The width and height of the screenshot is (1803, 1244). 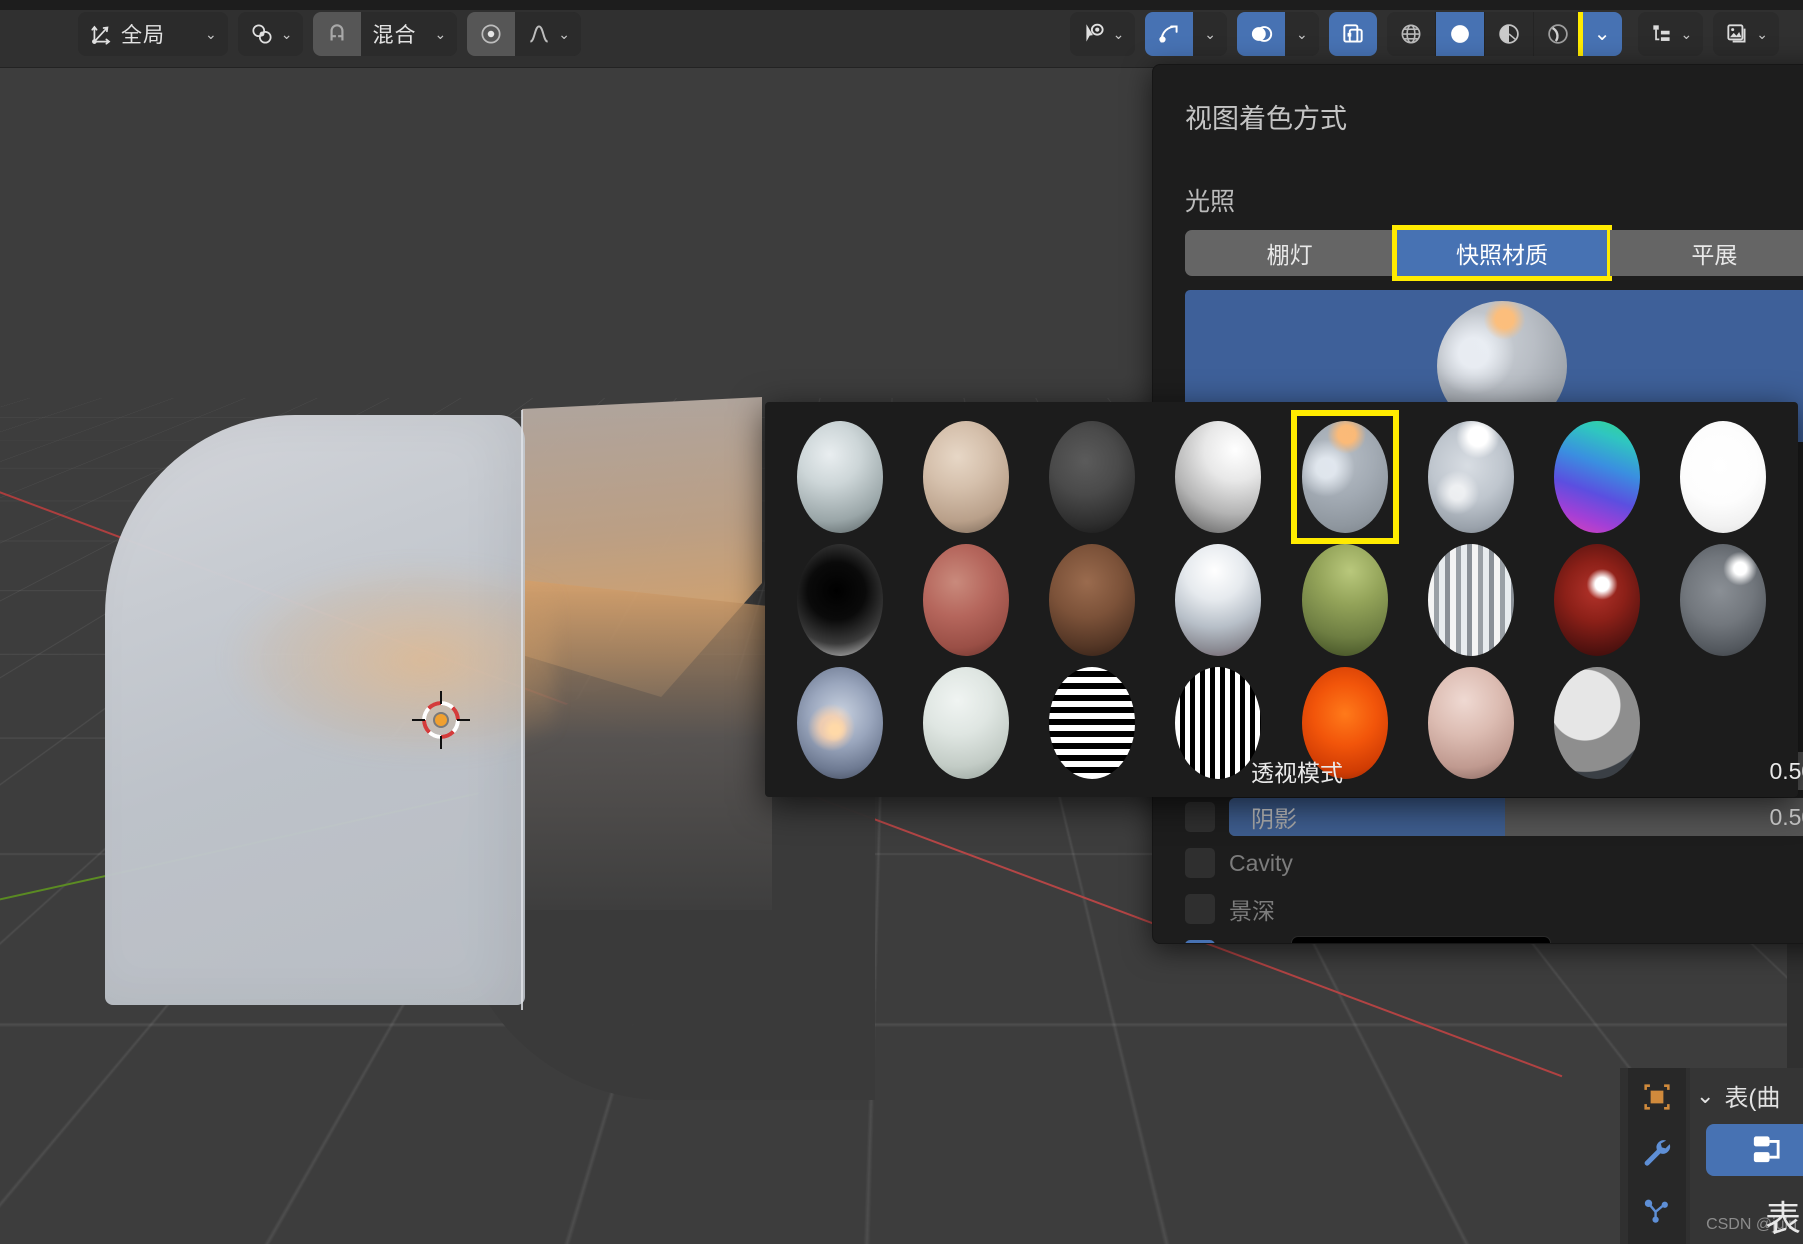 What do you see at coordinates (1200, 817) in the screenshot?
I see `shadow-checkbox` at bounding box center [1200, 817].